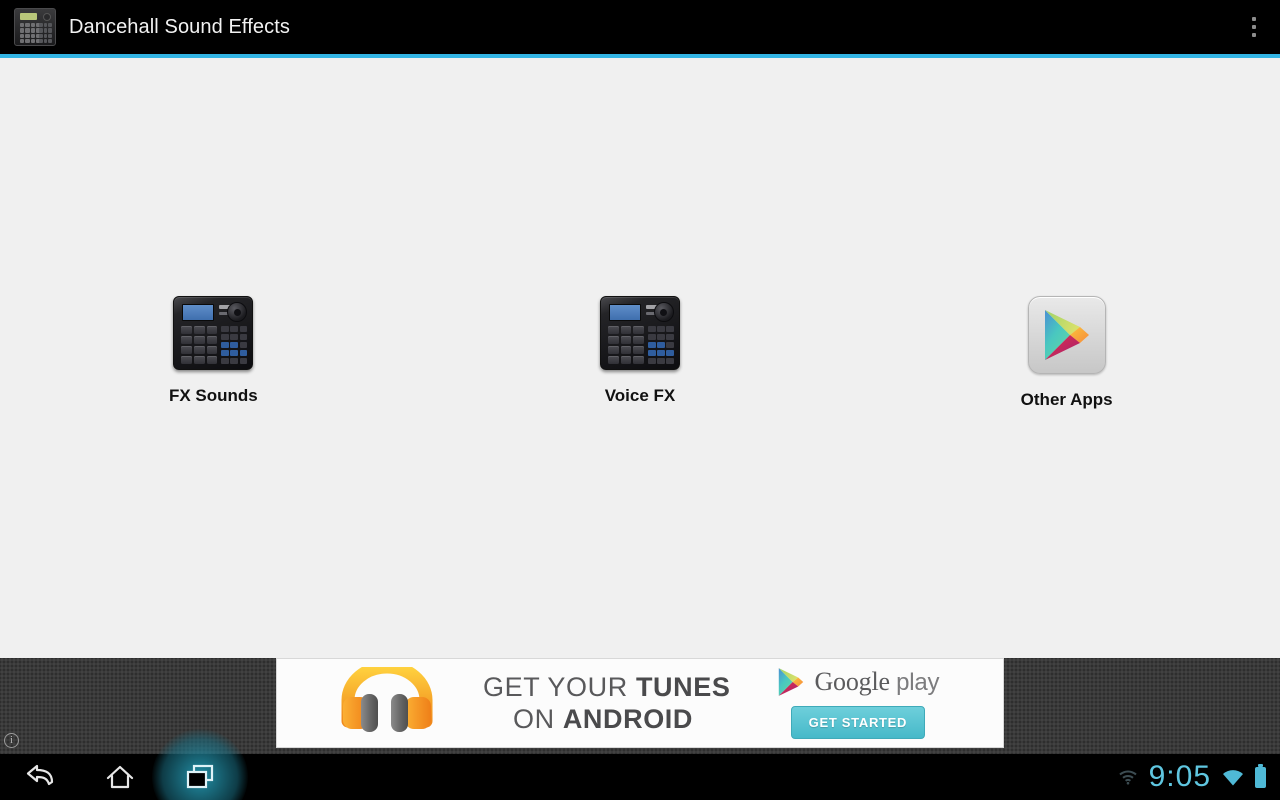  I want to click on drum-machine-app-icon, so click(35, 27).